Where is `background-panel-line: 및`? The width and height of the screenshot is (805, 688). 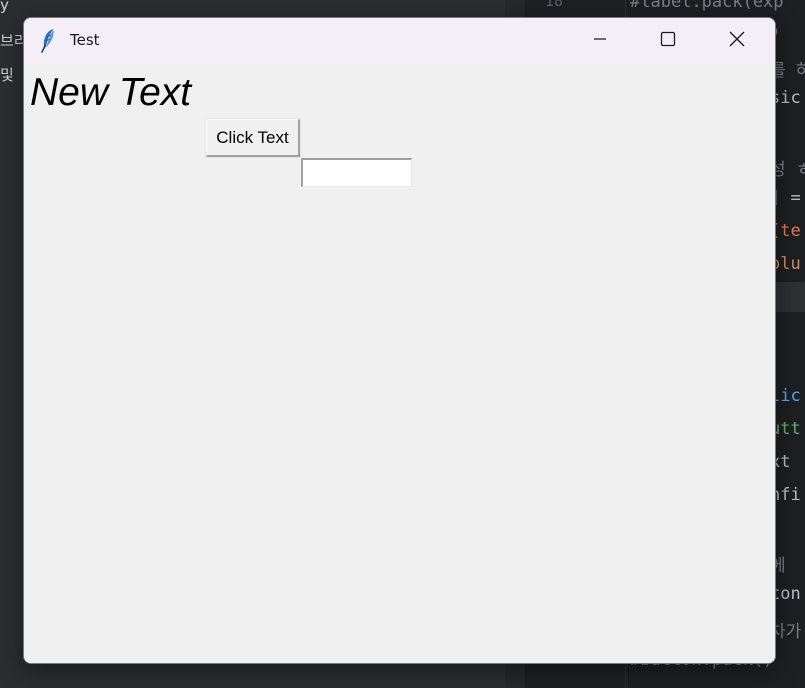 background-panel-line: 및 is located at coordinates (7, 75).